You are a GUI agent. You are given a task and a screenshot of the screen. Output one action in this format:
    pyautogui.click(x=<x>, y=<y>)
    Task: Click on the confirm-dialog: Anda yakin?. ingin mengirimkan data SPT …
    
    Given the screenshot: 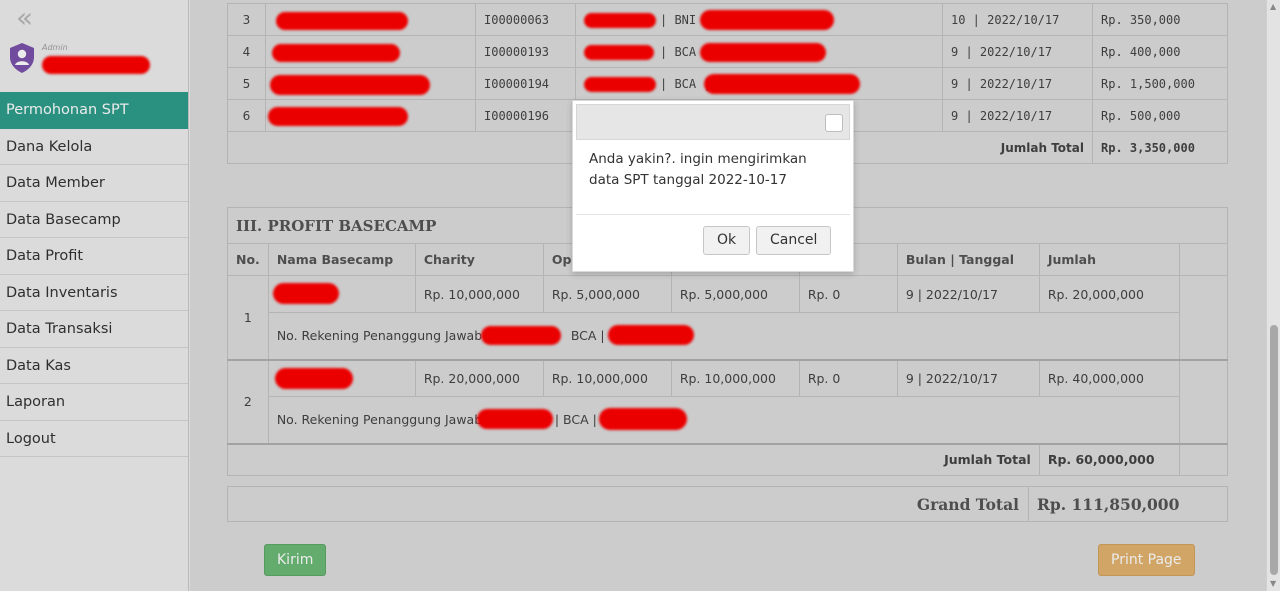 What is the action you would take?
    pyautogui.click(x=713, y=186)
    